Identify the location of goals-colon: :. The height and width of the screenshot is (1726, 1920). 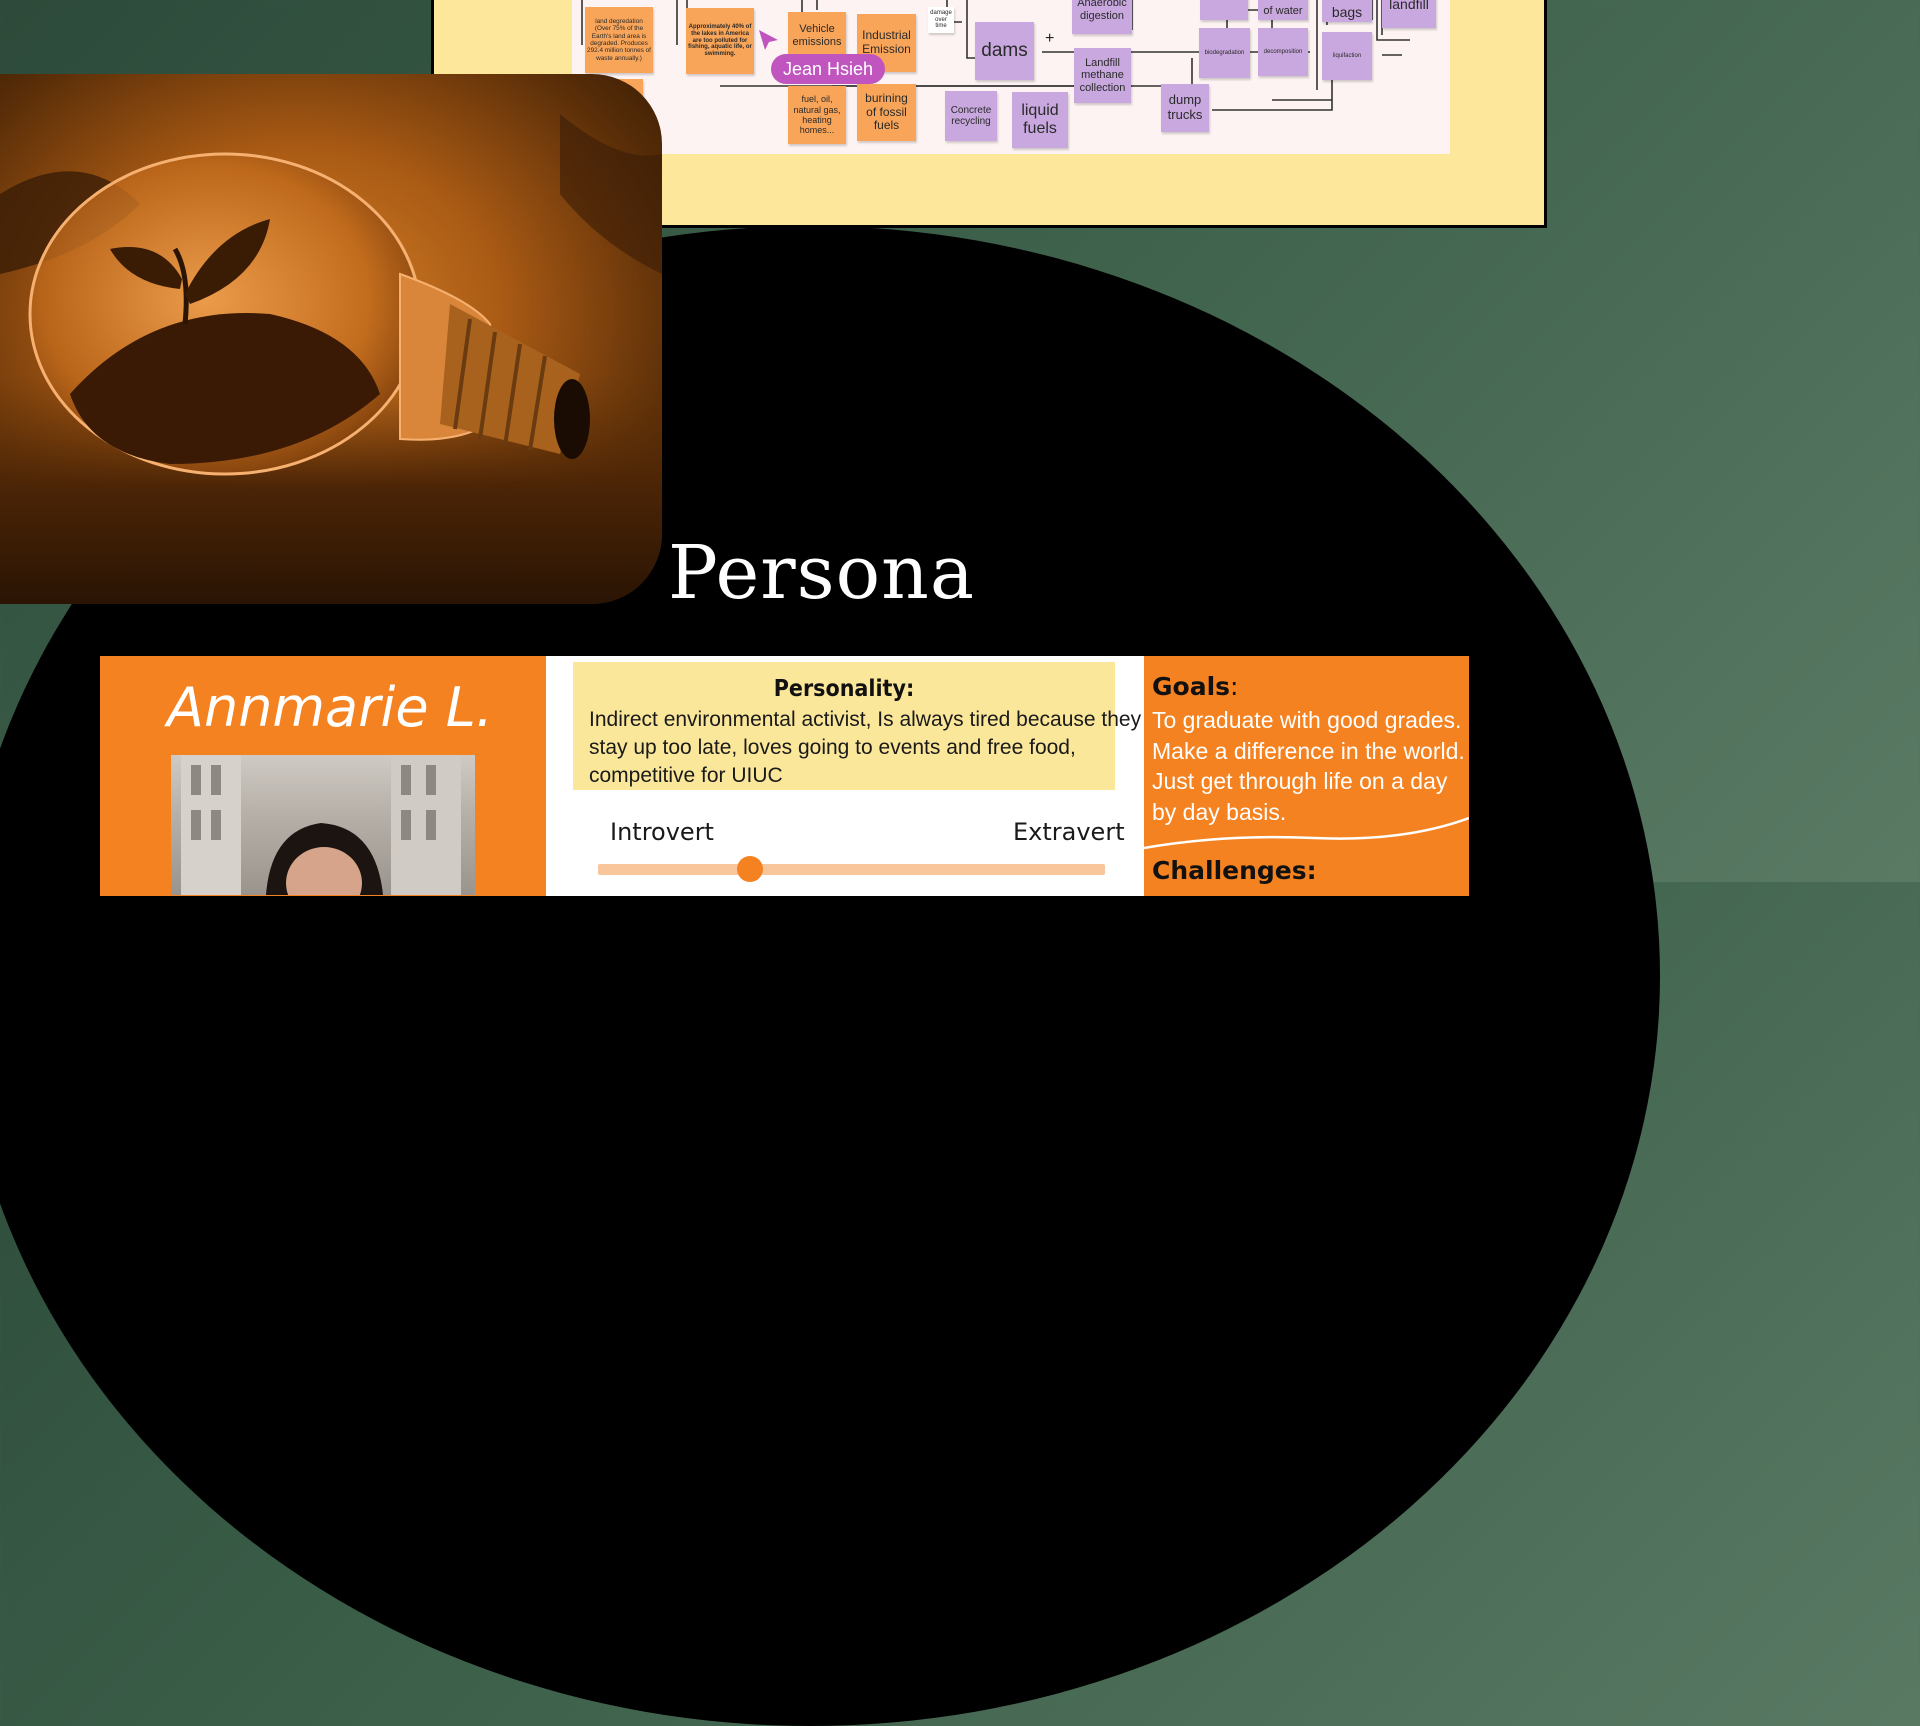
(1234, 686).